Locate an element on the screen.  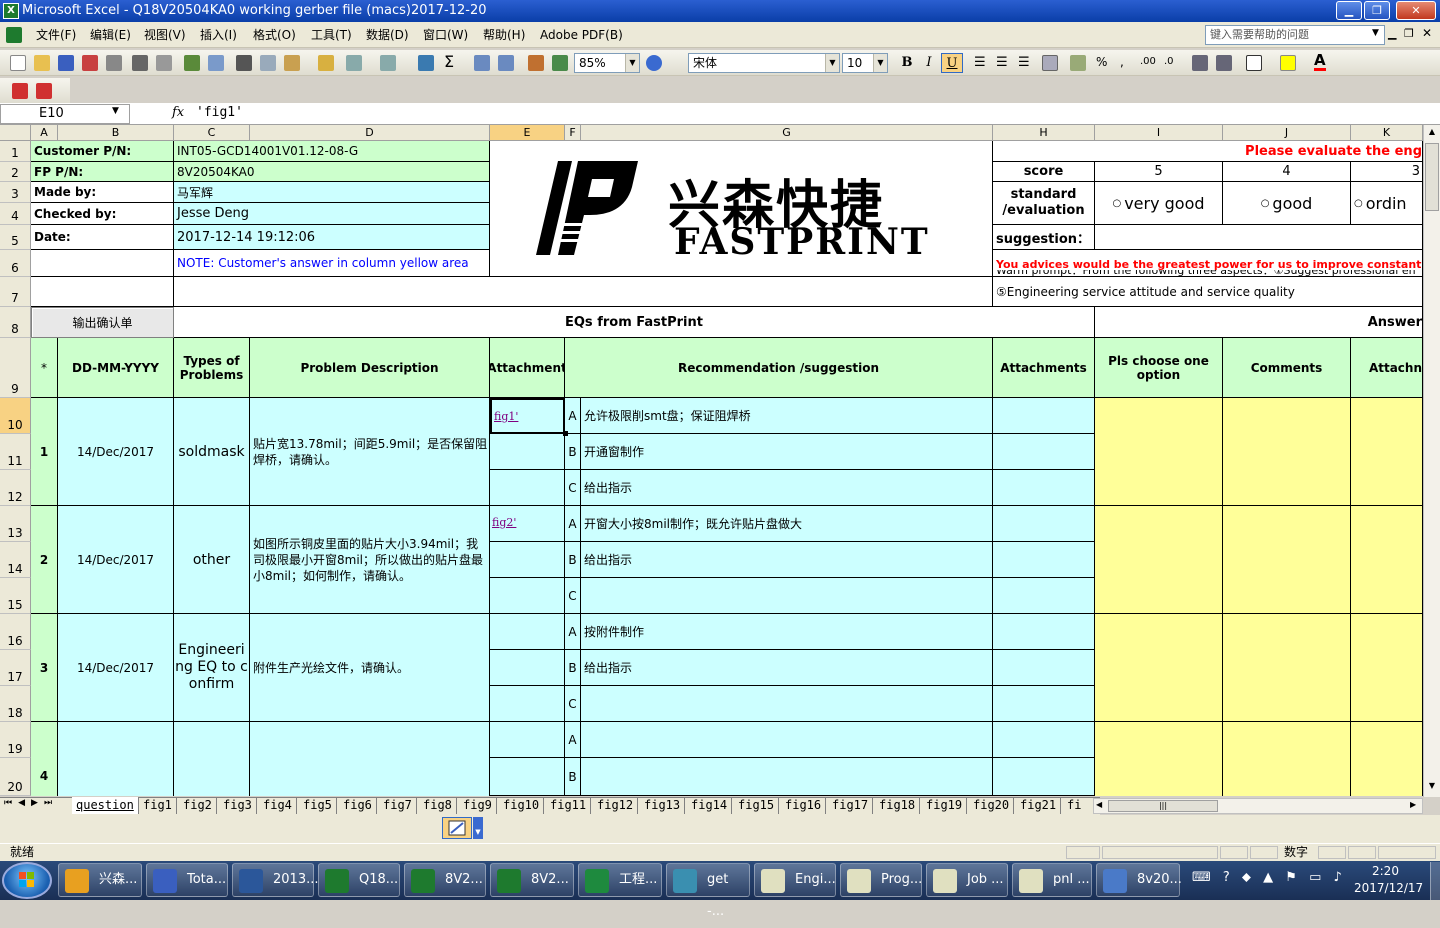
show-desktop-button is located at coordinates (1435, 881).